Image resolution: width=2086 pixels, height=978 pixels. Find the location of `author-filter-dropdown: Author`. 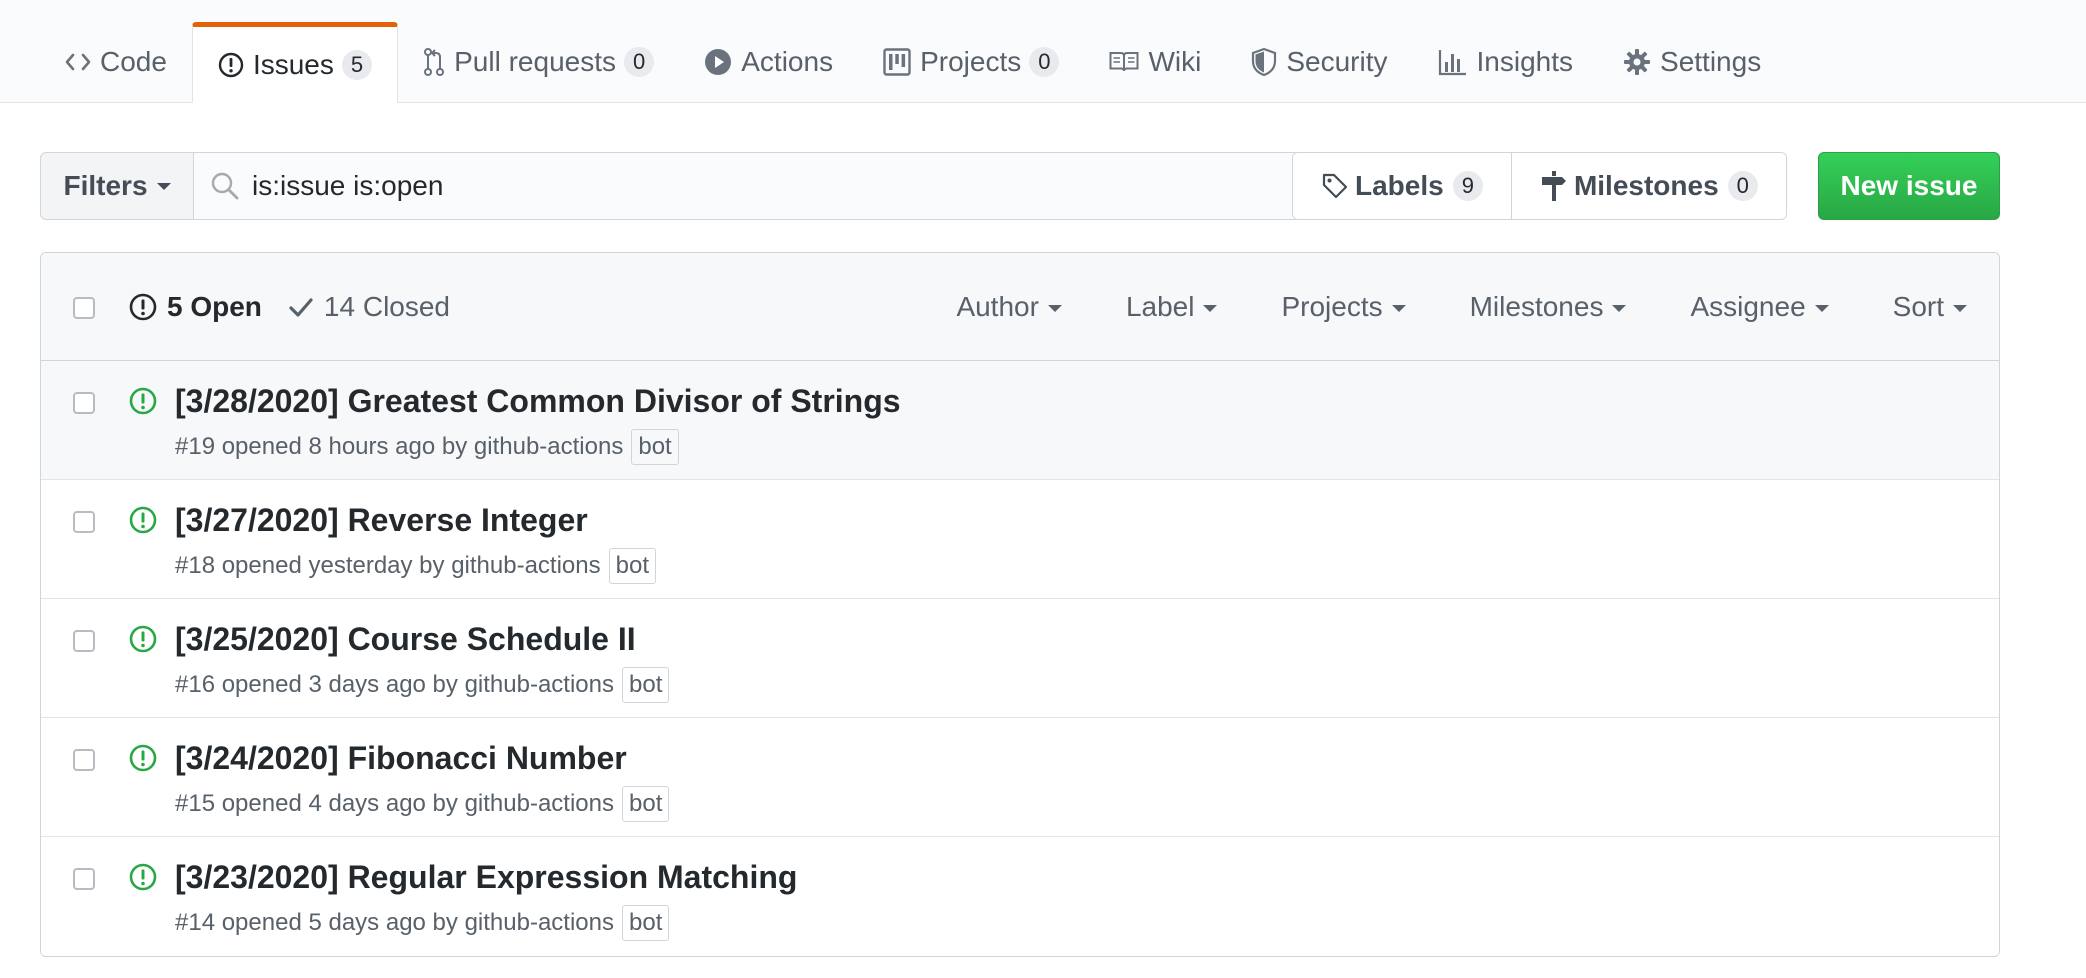

author-filter-dropdown: Author is located at coordinates (1009, 307).